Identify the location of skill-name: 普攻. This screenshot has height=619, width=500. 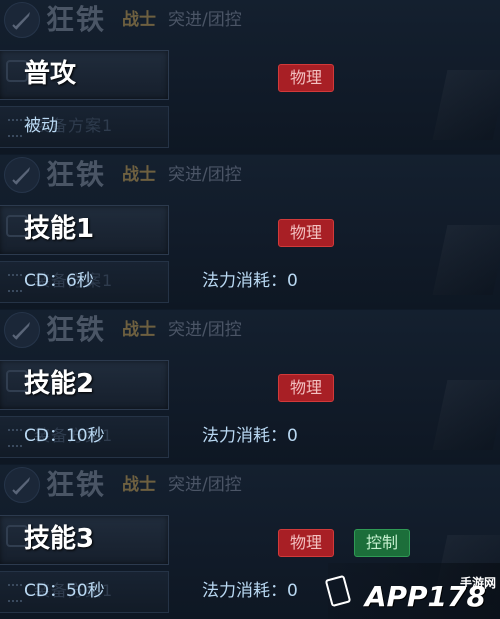
(50, 74).